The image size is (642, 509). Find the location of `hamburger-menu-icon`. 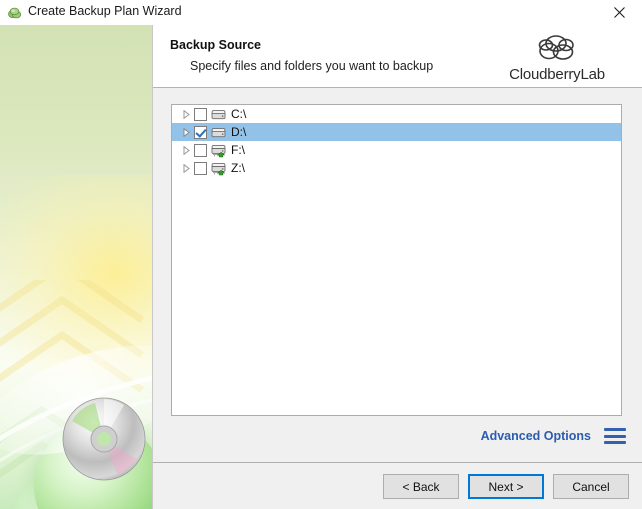

hamburger-menu-icon is located at coordinates (615, 436).